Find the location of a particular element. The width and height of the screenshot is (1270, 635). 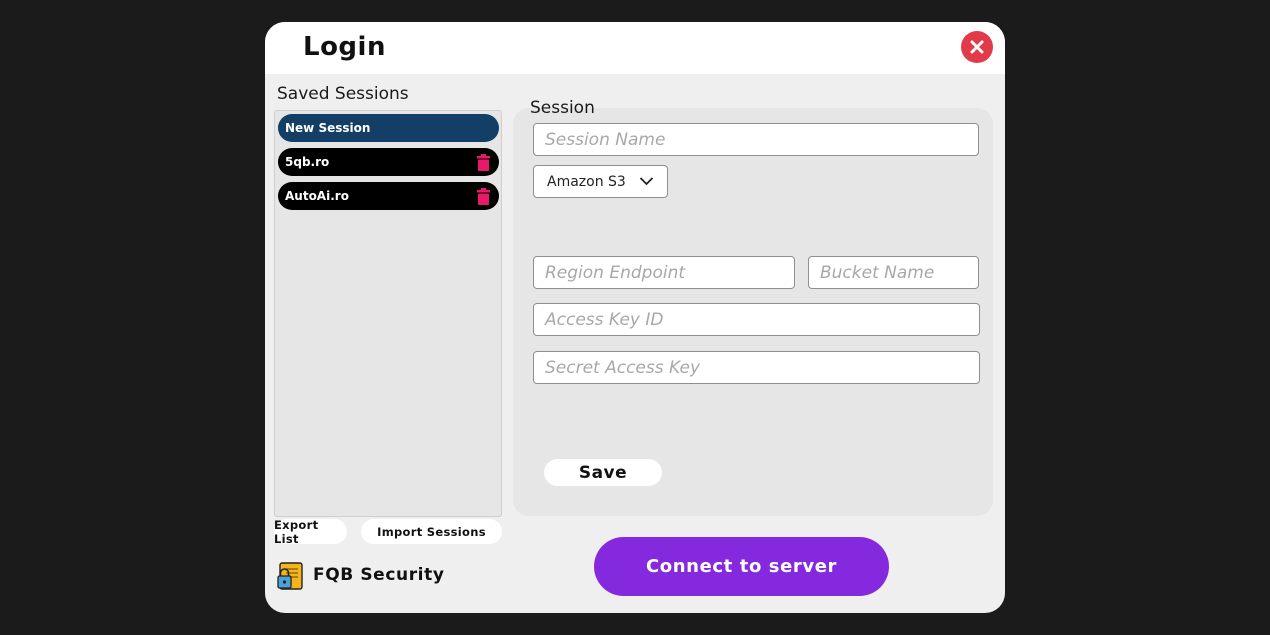

brand-name: FQB Security is located at coordinates (379, 575).